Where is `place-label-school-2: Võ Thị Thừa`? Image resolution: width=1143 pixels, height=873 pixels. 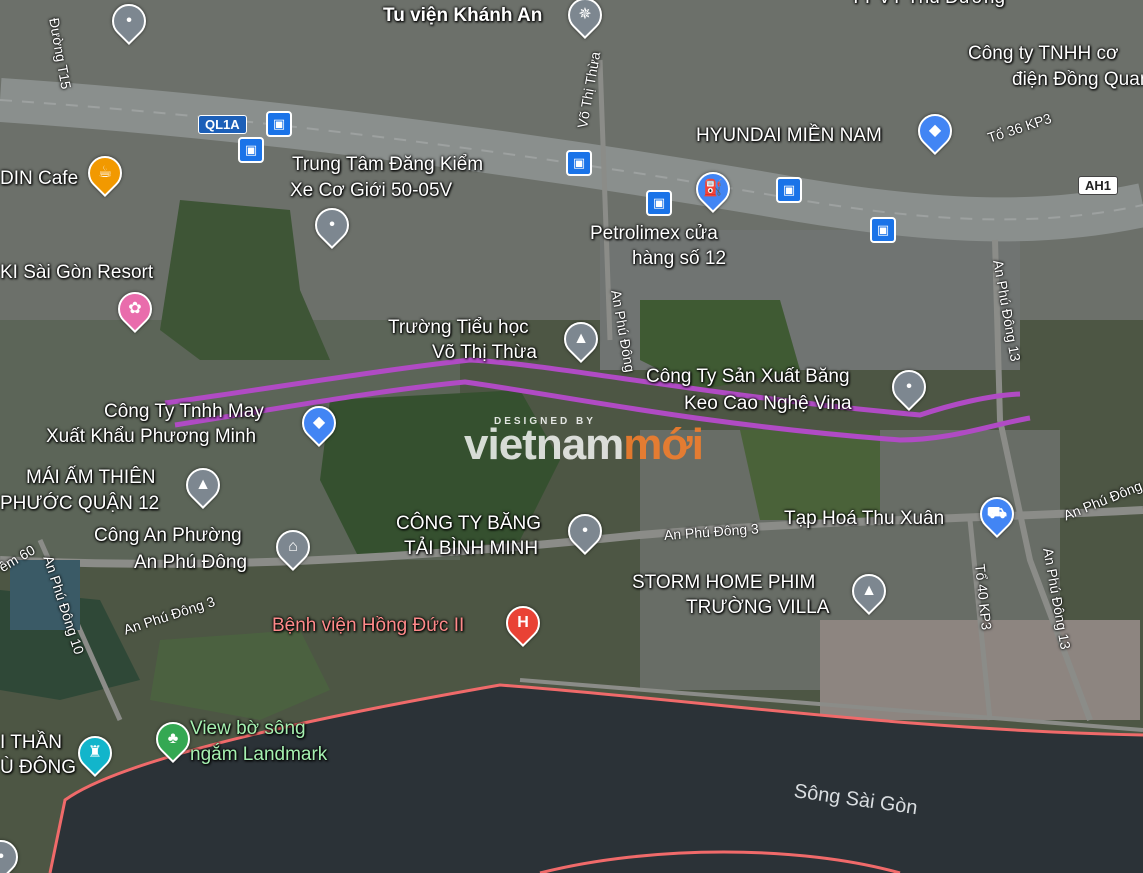
place-label-school-2: Võ Thị Thừa is located at coordinates (484, 352).